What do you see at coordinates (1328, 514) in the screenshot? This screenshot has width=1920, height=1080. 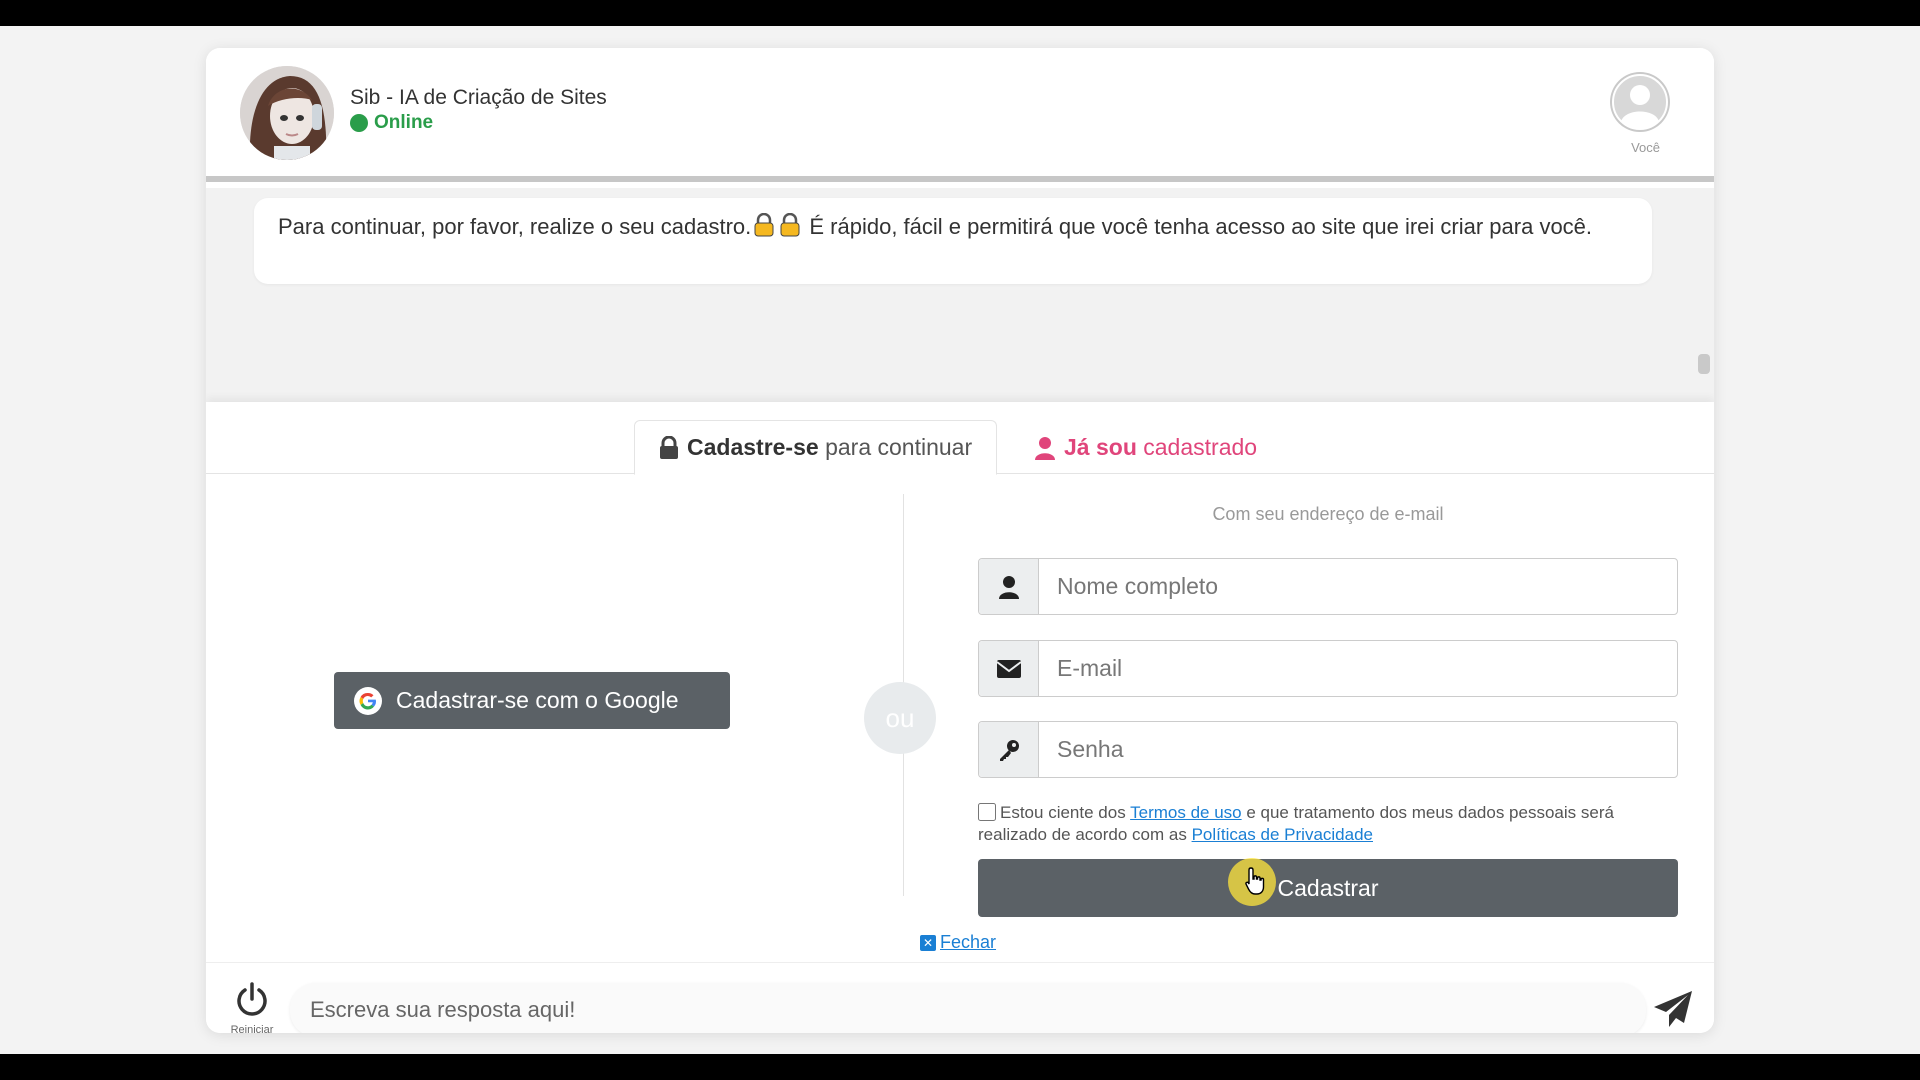 I see `email-signup-hint: Com seu endereço de e-mail` at bounding box center [1328, 514].